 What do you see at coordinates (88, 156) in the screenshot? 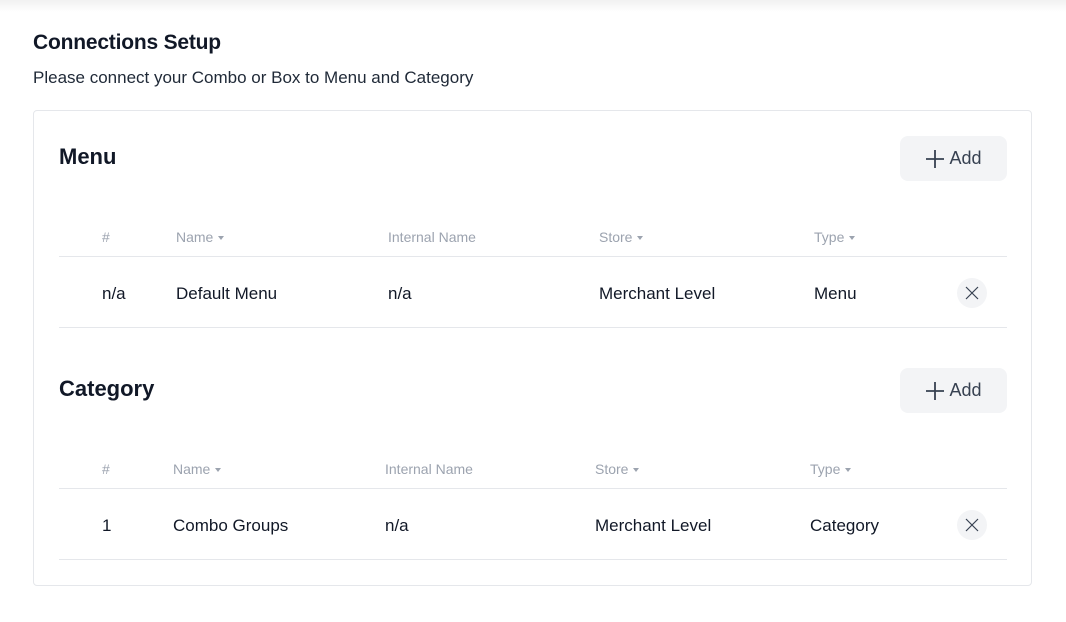
I see `menu-section-title: Menu` at bounding box center [88, 156].